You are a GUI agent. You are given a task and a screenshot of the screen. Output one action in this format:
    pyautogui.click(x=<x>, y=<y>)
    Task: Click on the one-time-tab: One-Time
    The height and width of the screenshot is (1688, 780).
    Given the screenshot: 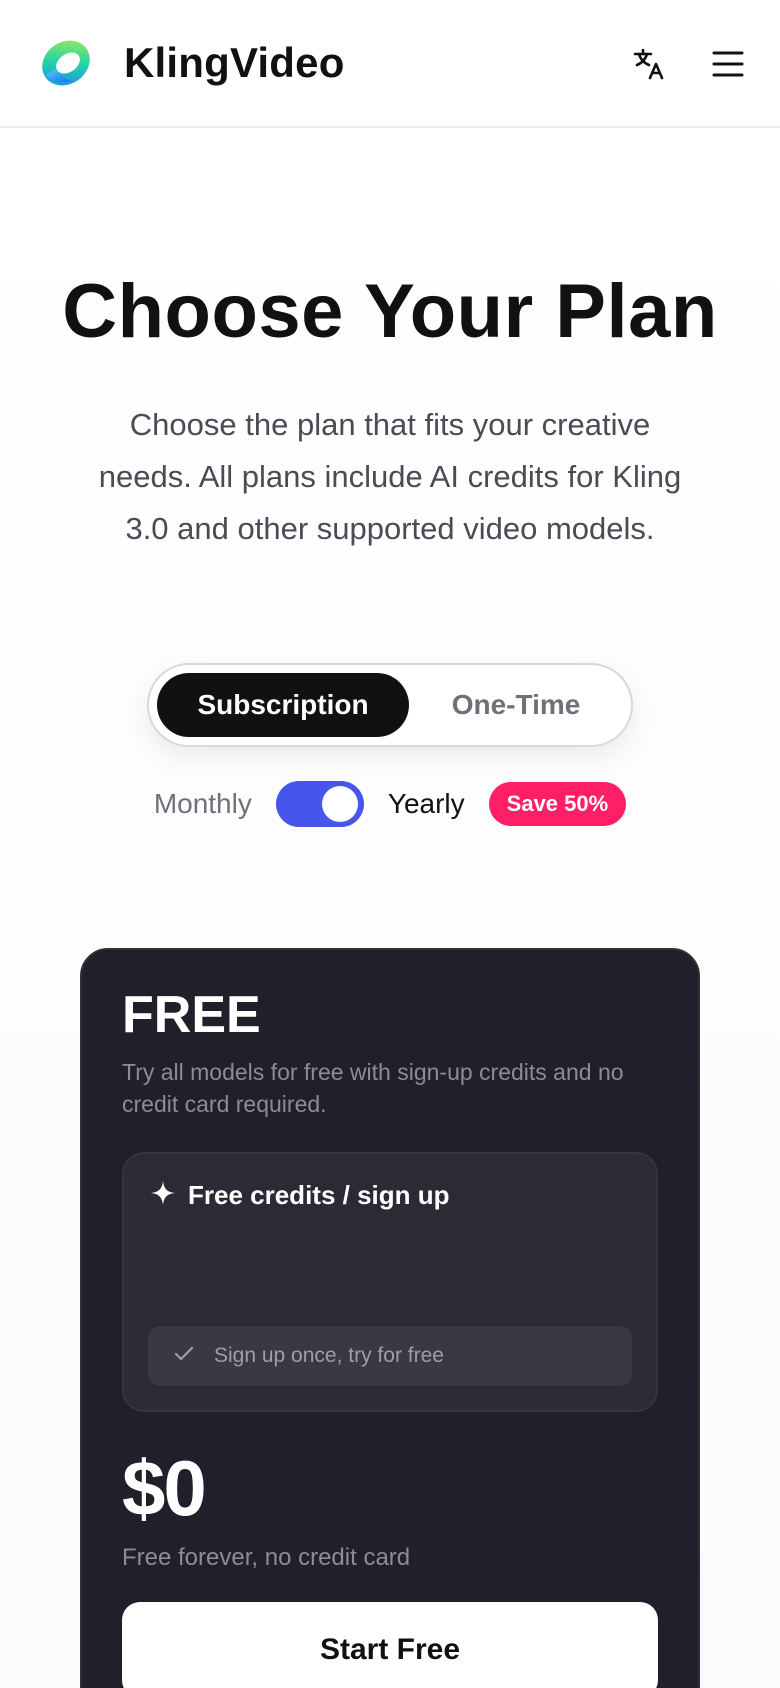 What is the action you would take?
    pyautogui.click(x=516, y=705)
    